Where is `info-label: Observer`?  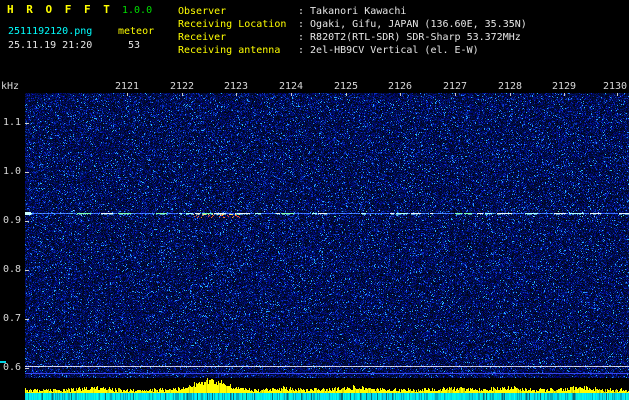 info-label: Observer is located at coordinates (202, 11).